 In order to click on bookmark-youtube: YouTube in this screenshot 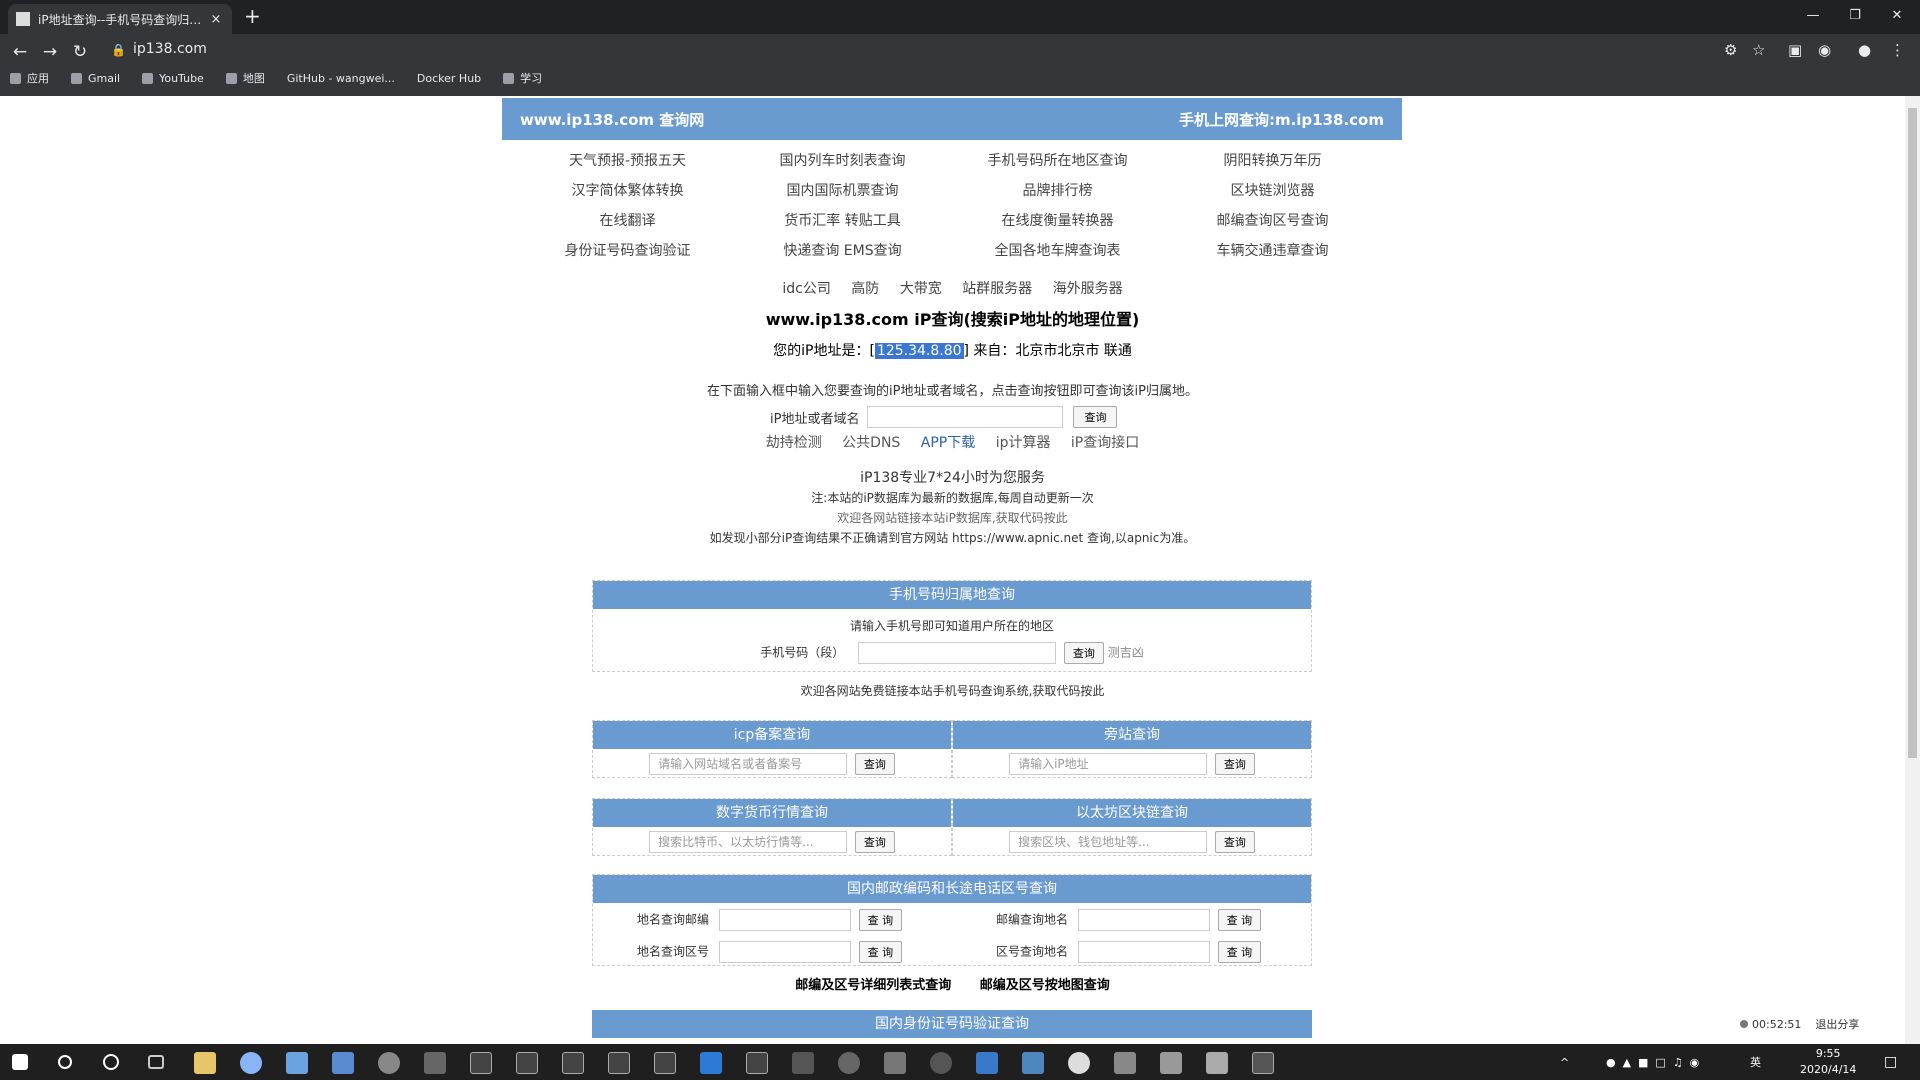, I will do `click(173, 78)`.